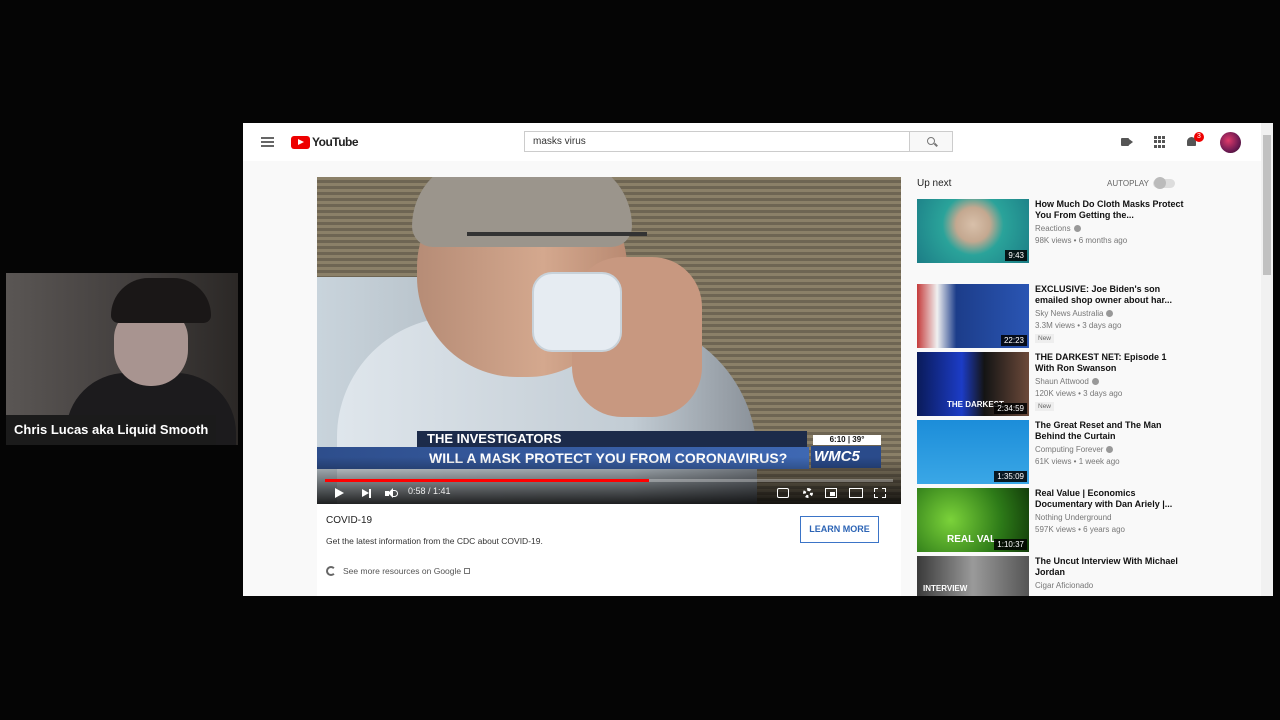 The height and width of the screenshot is (720, 1280). I want to click on video-channel: Cigar Aficionado, so click(1064, 585).